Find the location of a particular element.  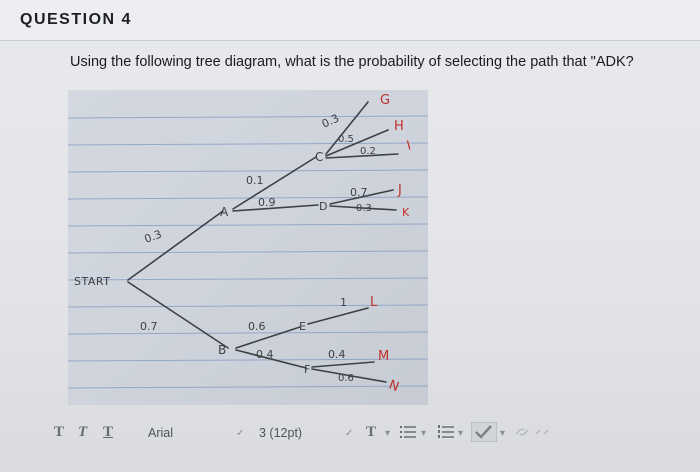

text-color-button: T is located at coordinates (371, 432).